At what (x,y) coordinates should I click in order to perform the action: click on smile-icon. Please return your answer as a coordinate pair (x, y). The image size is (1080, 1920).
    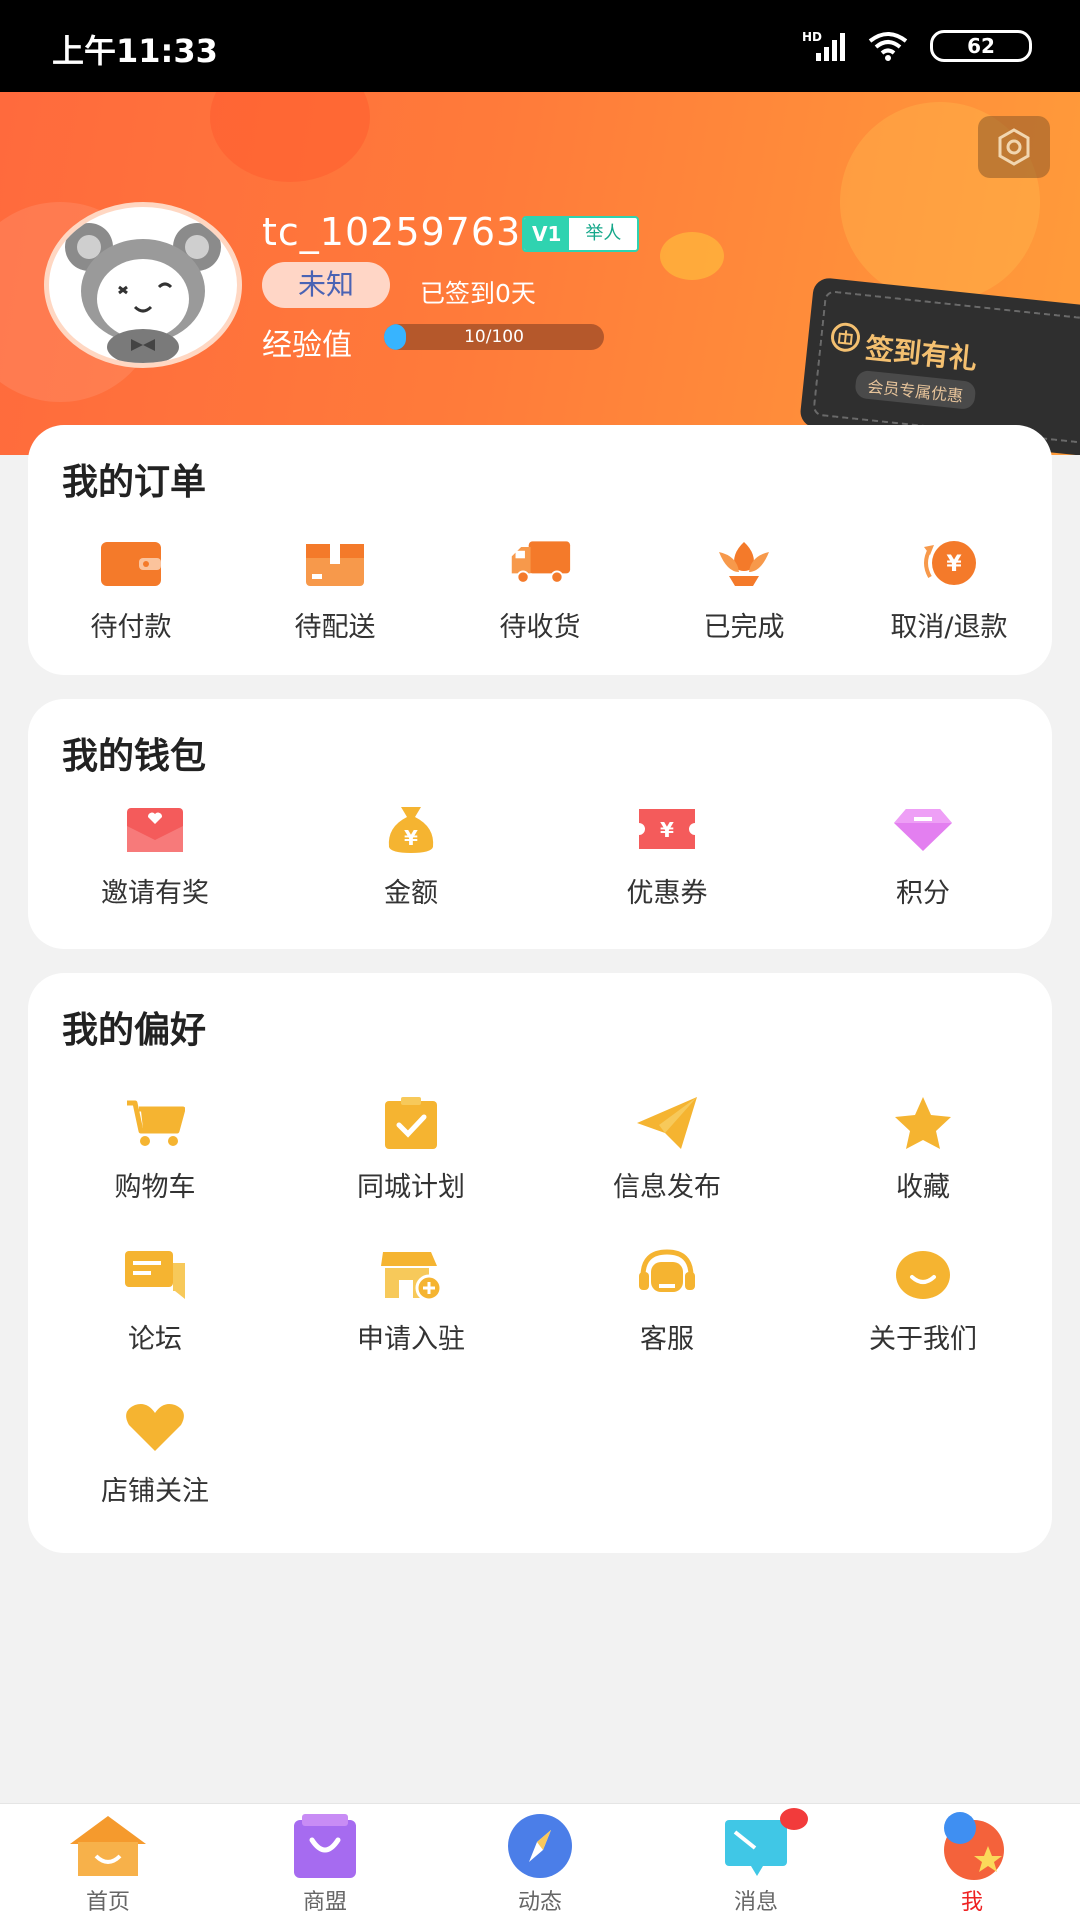
    Looking at the image, I should click on (923, 1275).